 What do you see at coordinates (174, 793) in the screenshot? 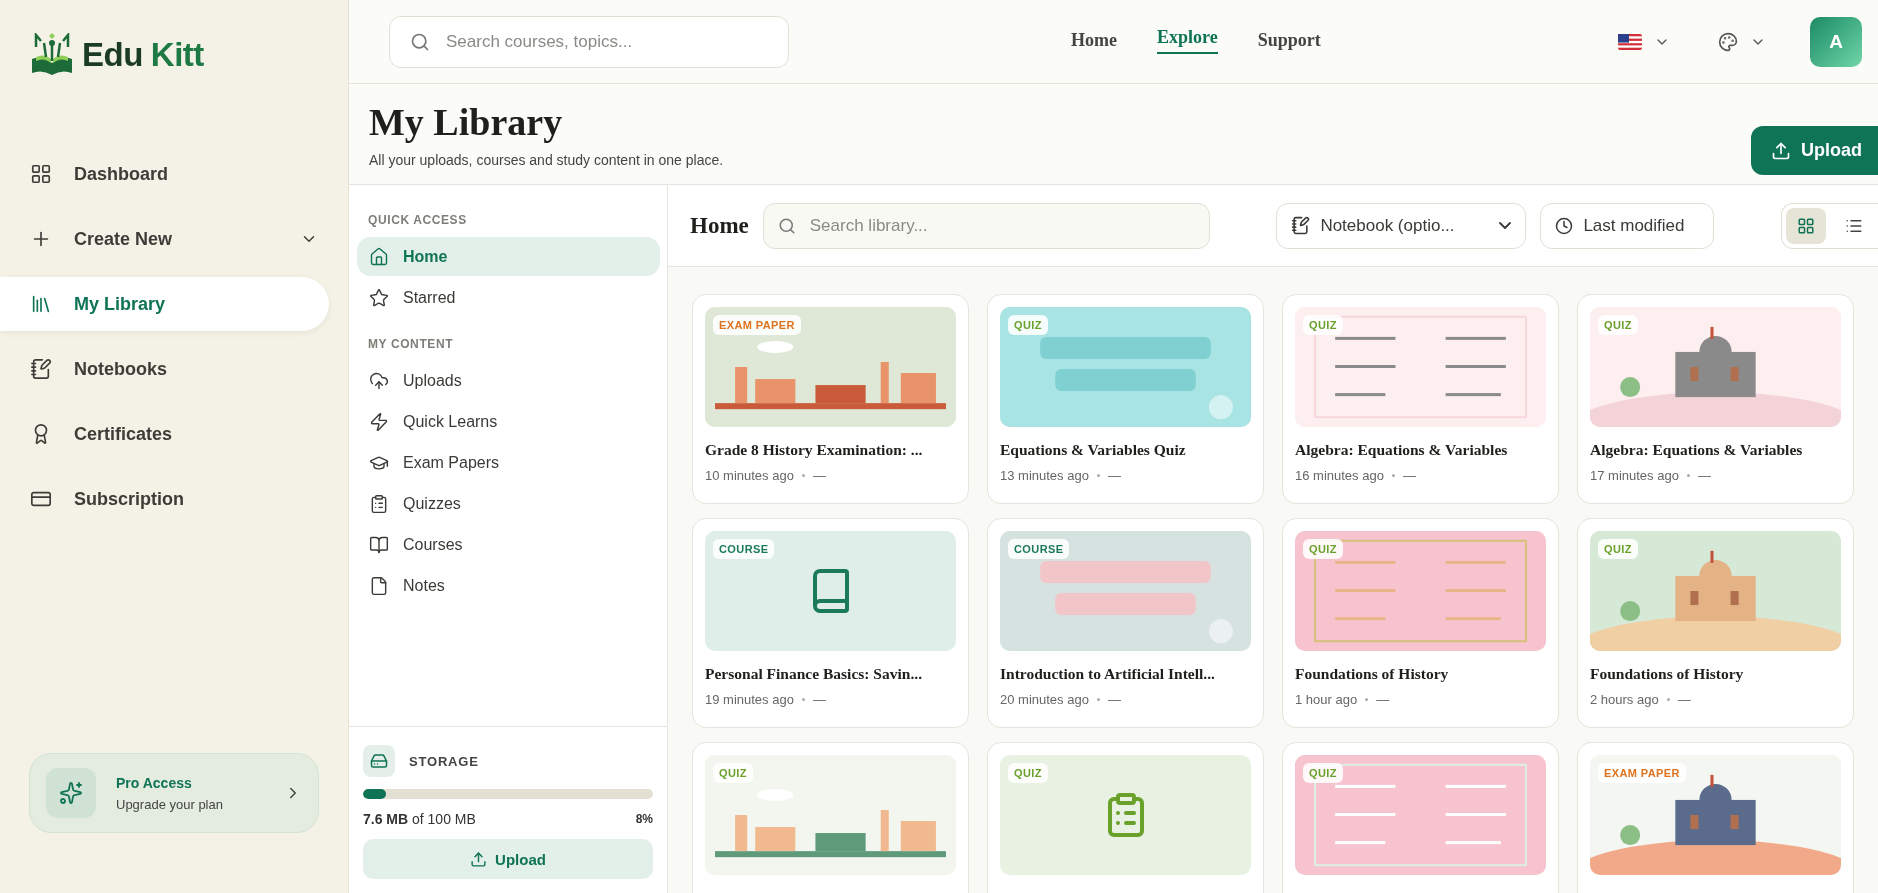
I see `upgrade-card: Pro Access Upgrade your plan` at bounding box center [174, 793].